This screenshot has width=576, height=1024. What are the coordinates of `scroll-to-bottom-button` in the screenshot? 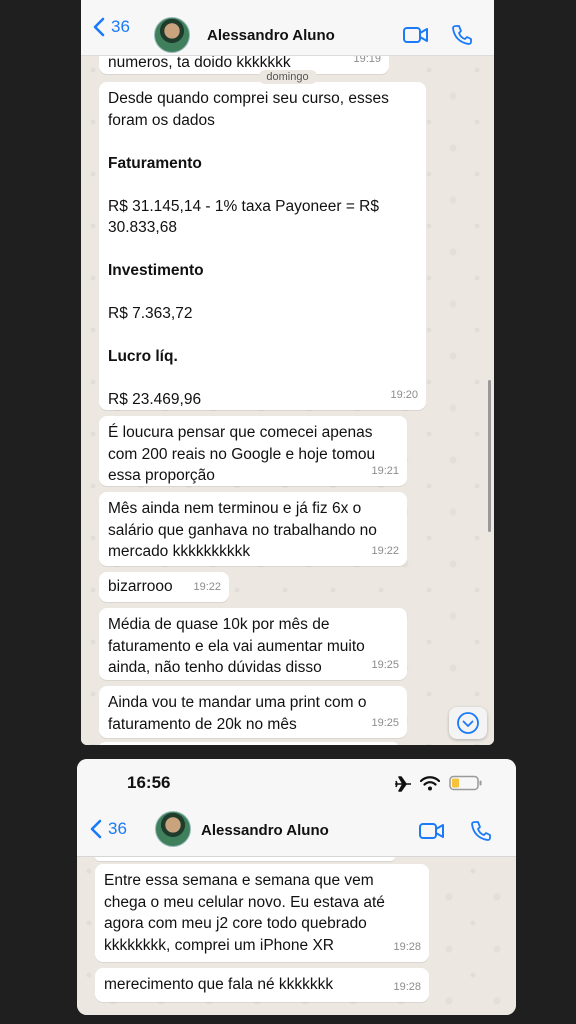 It's located at (468, 723).